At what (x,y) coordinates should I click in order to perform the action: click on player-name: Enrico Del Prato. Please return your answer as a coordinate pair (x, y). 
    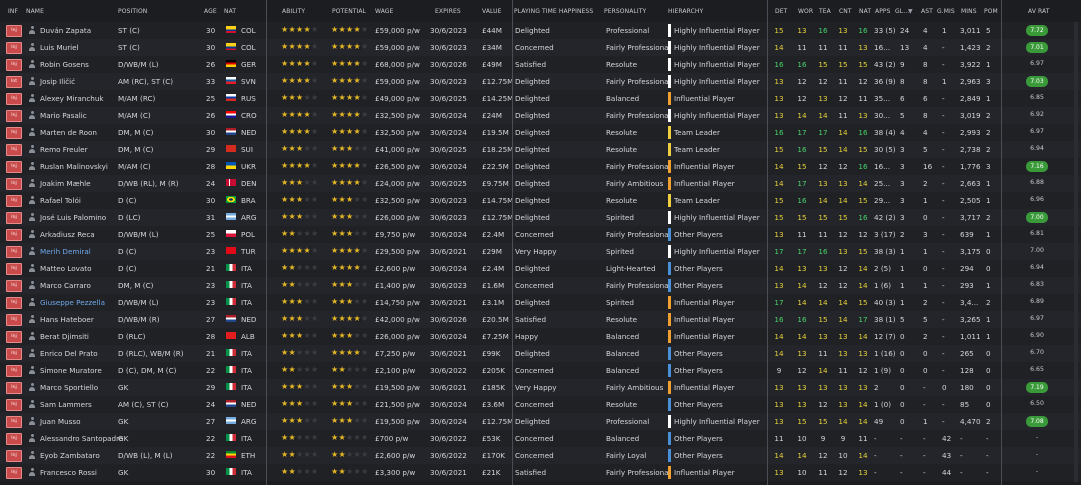
    Looking at the image, I should click on (69, 353).